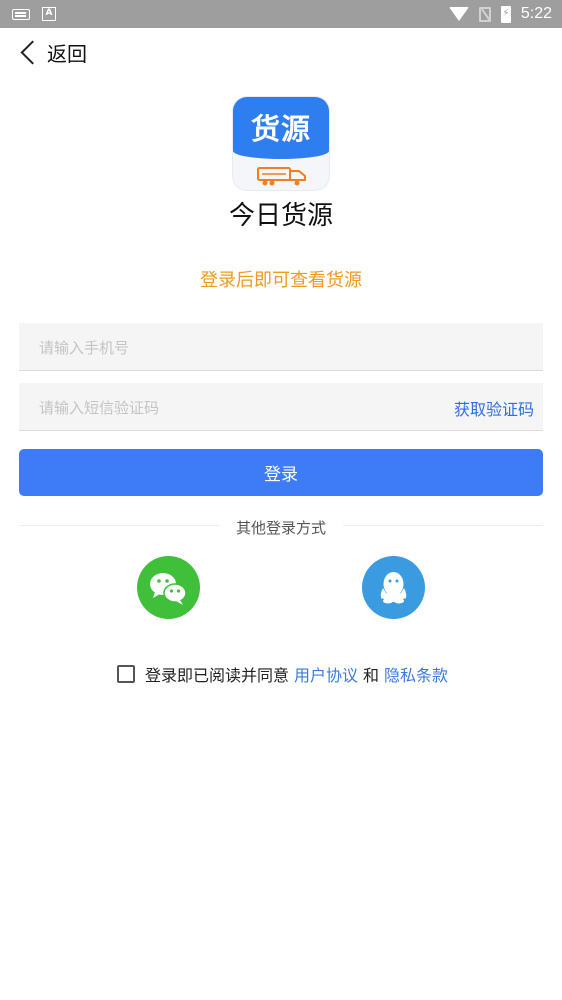 This screenshot has height=1000, width=562. What do you see at coordinates (458, 14) in the screenshot?
I see `wifi-icon` at bounding box center [458, 14].